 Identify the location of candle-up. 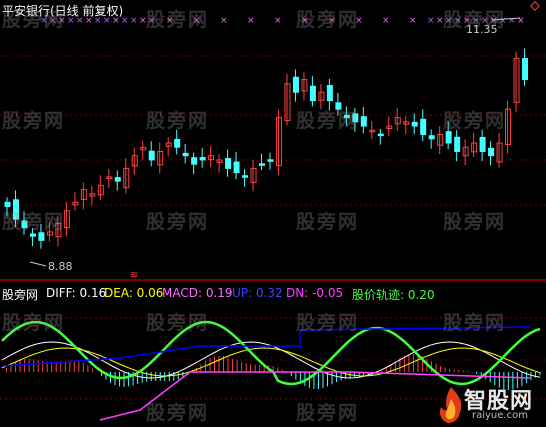
(126, 178).